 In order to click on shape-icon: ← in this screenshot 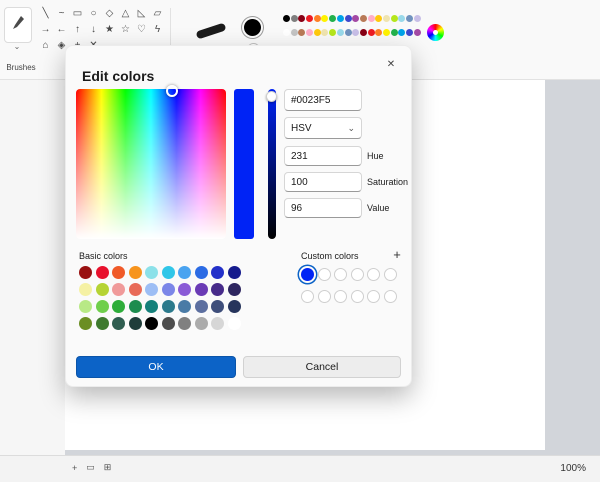, I will do `click(61, 29)`.